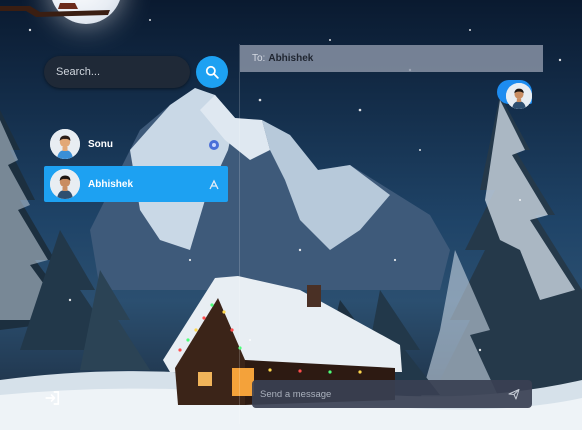 This screenshot has height=430, width=582. What do you see at coordinates (259, 58) in the screenshot?
I see `to-label: To:` at bounding box center [259, 58].